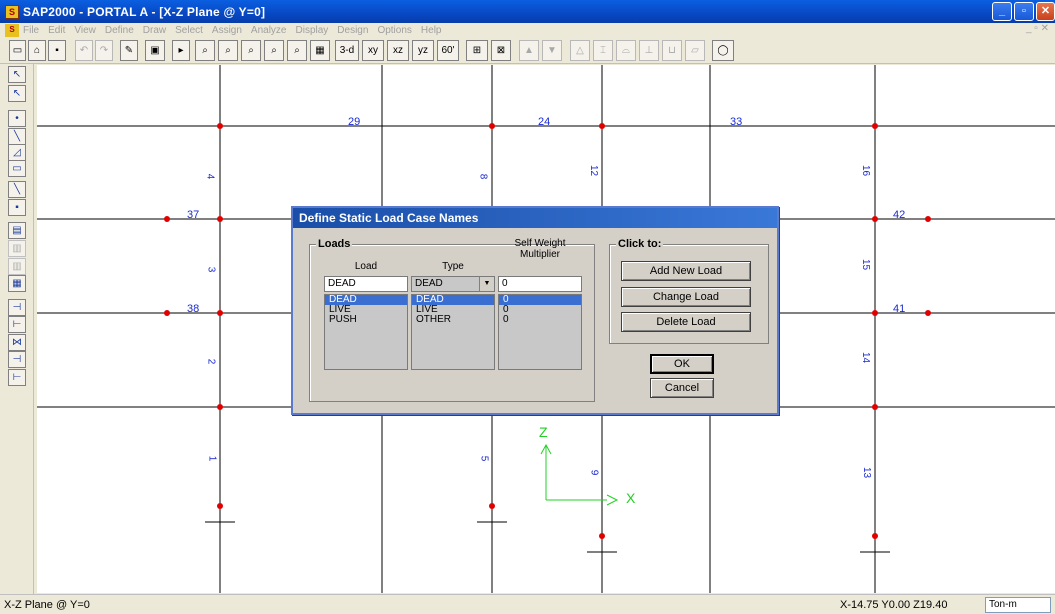  I want to click on table-icon: ▱, so click(695, 50).